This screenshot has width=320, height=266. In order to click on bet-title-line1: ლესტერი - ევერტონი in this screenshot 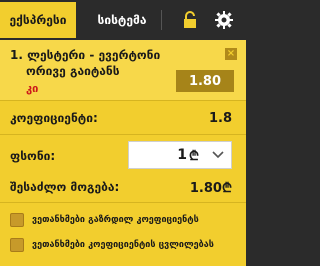, I will do `click(94, 55)`.